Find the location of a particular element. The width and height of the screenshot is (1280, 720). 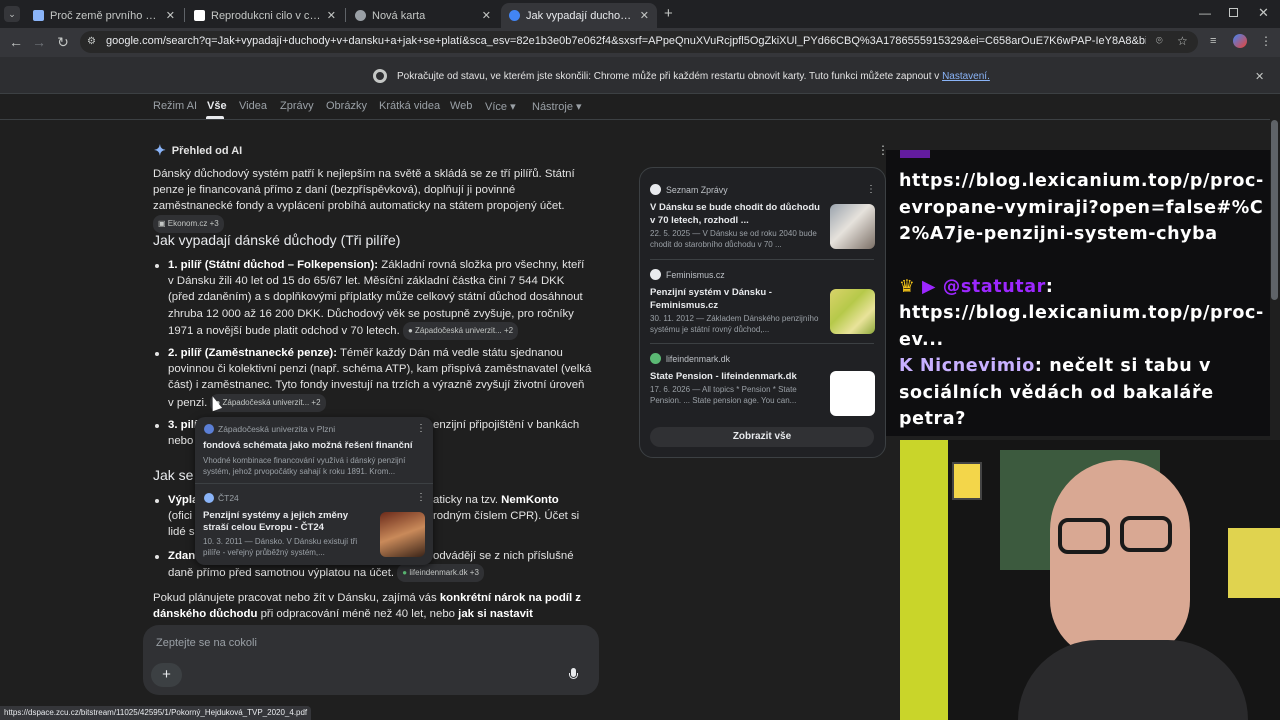

source-3-name: lifeindenmark.dk is located at coordinates (690, 358).